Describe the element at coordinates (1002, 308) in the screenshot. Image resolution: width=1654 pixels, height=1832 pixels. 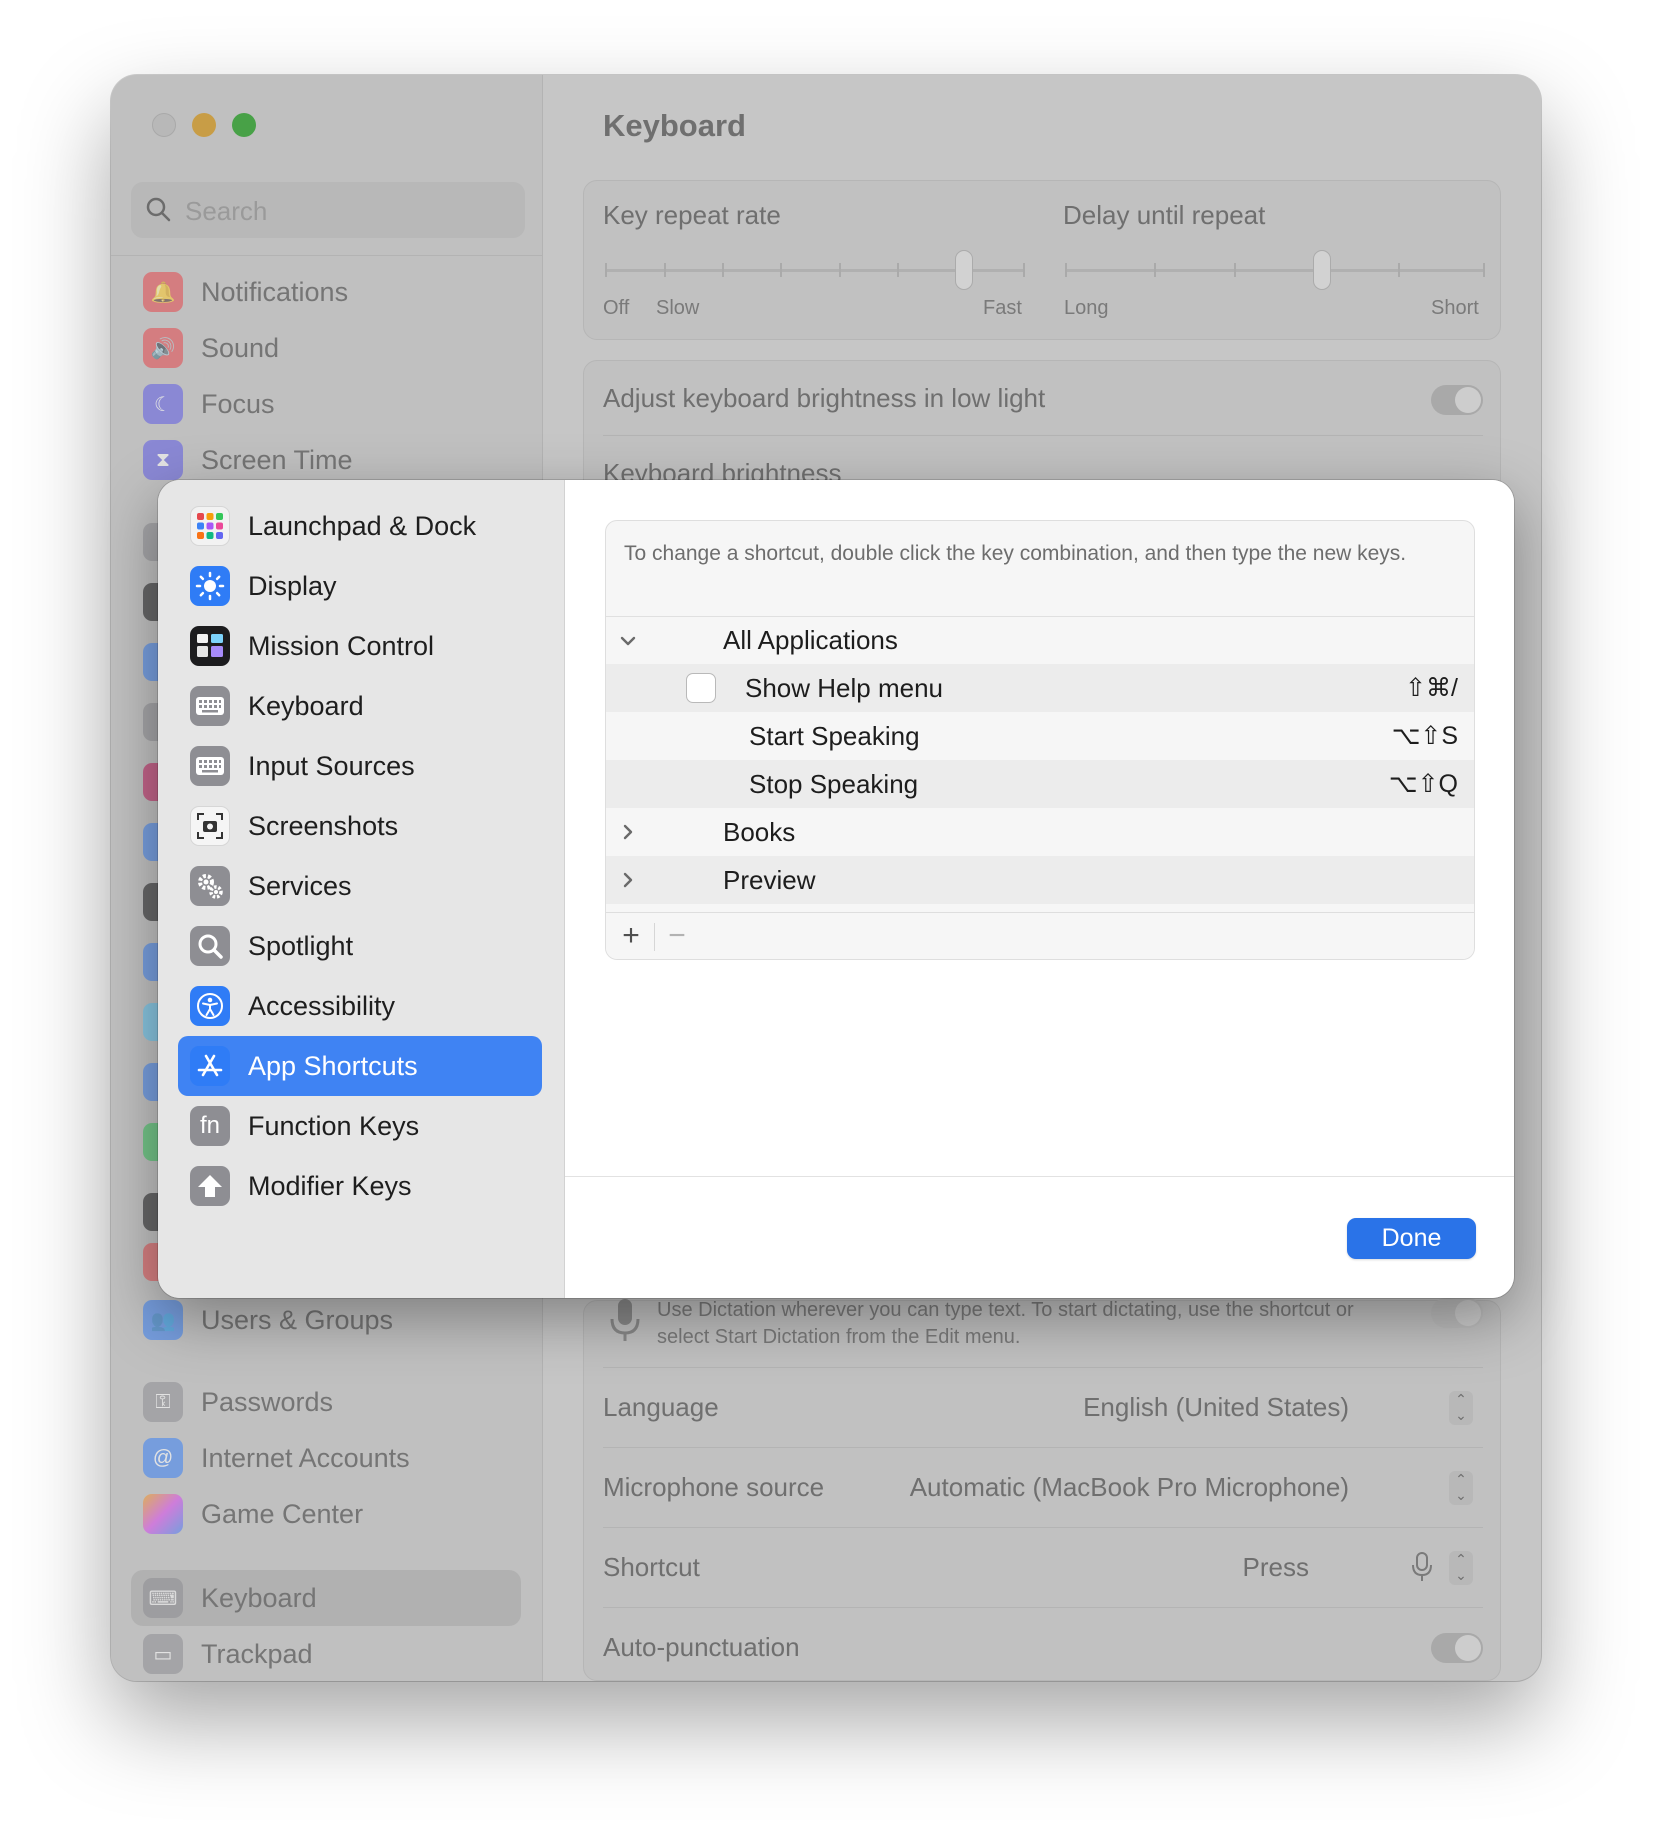
I see `key-repeat-fast: Fast` at that location.